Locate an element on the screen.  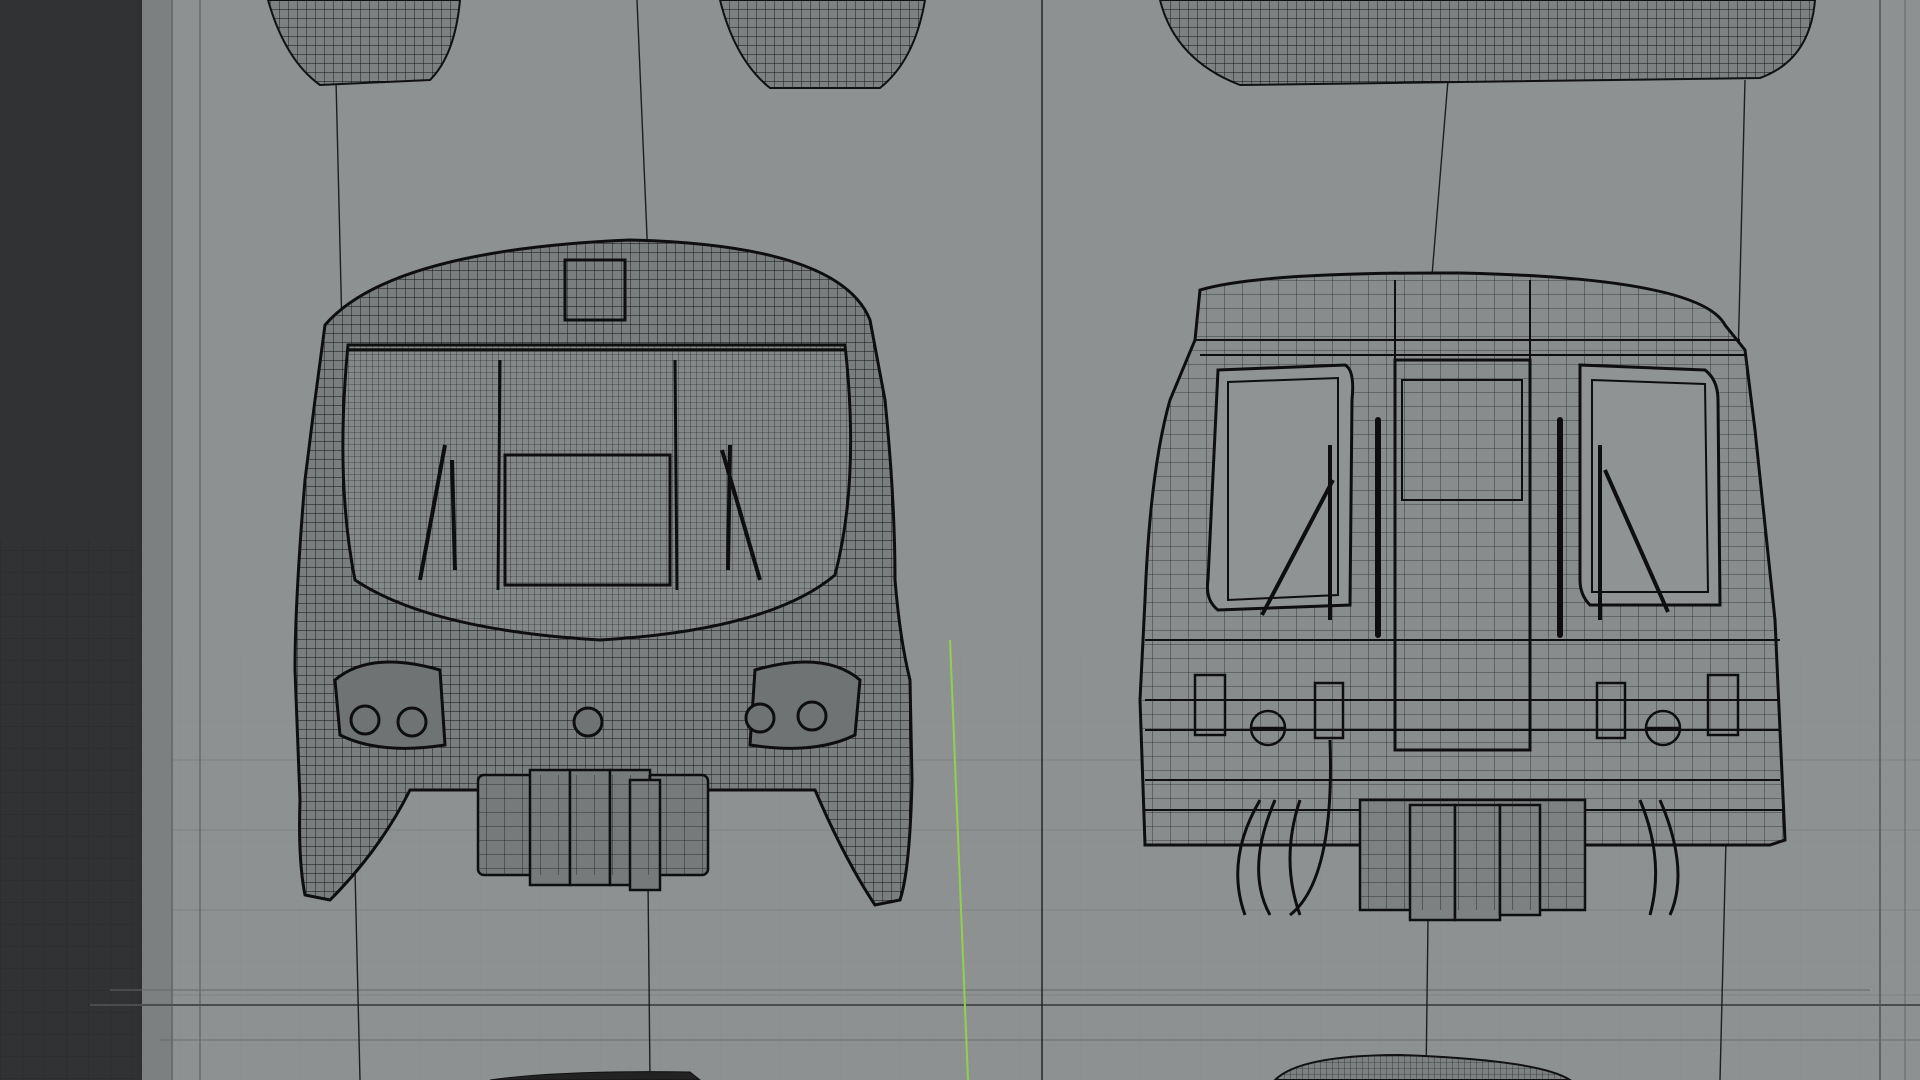
left-floor-region is located at coordinates (70, 540).